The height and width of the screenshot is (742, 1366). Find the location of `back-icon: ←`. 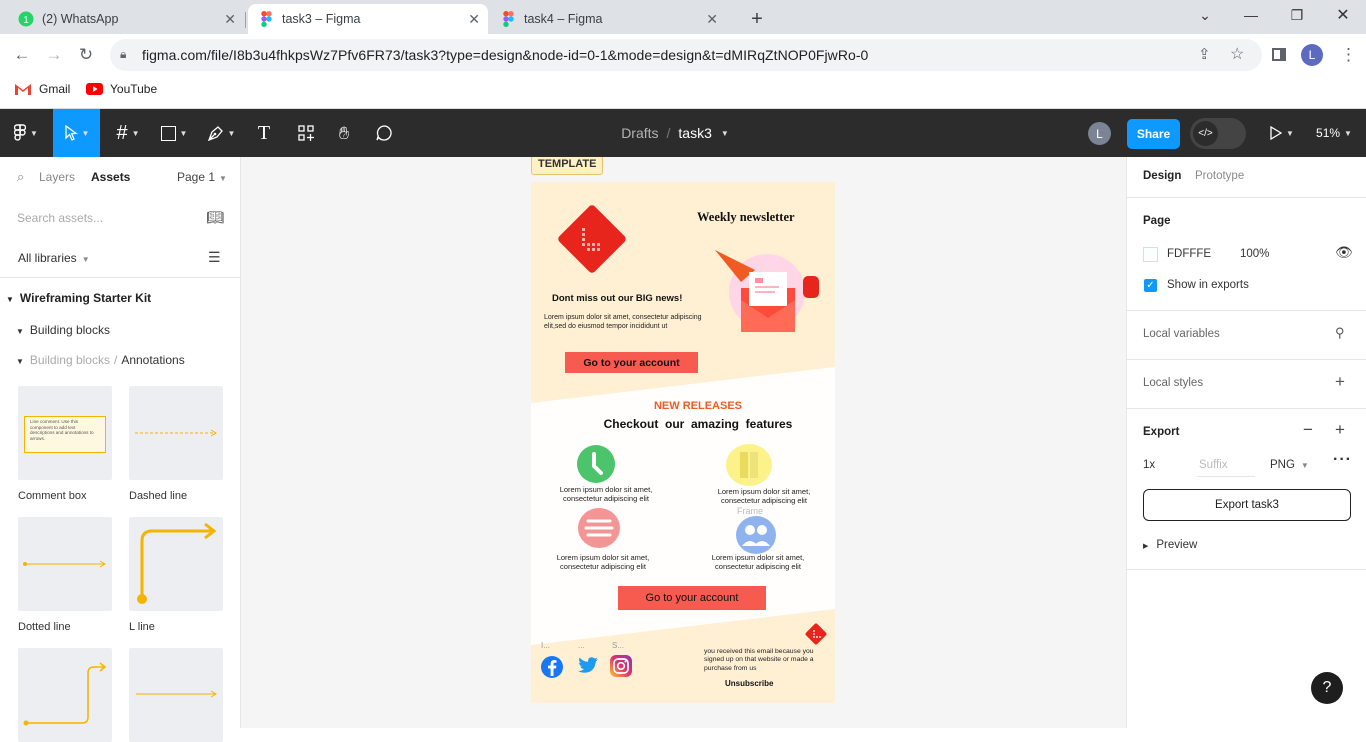

back-icon: ← is located at coordinates (22, 55).